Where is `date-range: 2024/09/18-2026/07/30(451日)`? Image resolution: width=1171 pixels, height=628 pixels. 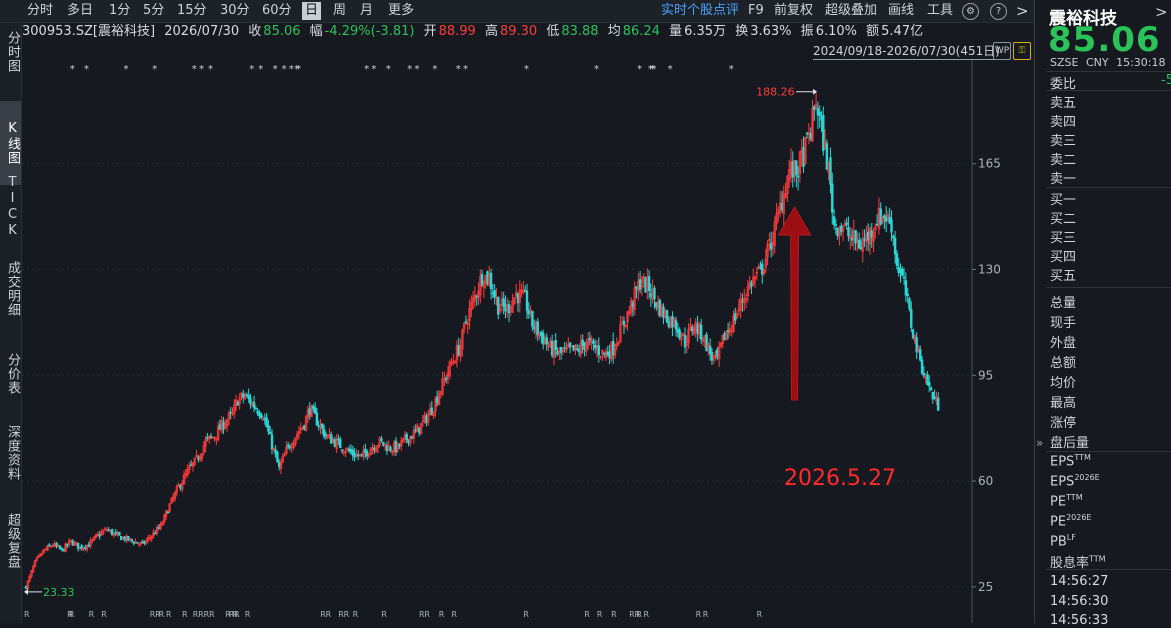 date-range: 2024/09/18-2026/07/30(451日) is located at coordinates (906, 51).